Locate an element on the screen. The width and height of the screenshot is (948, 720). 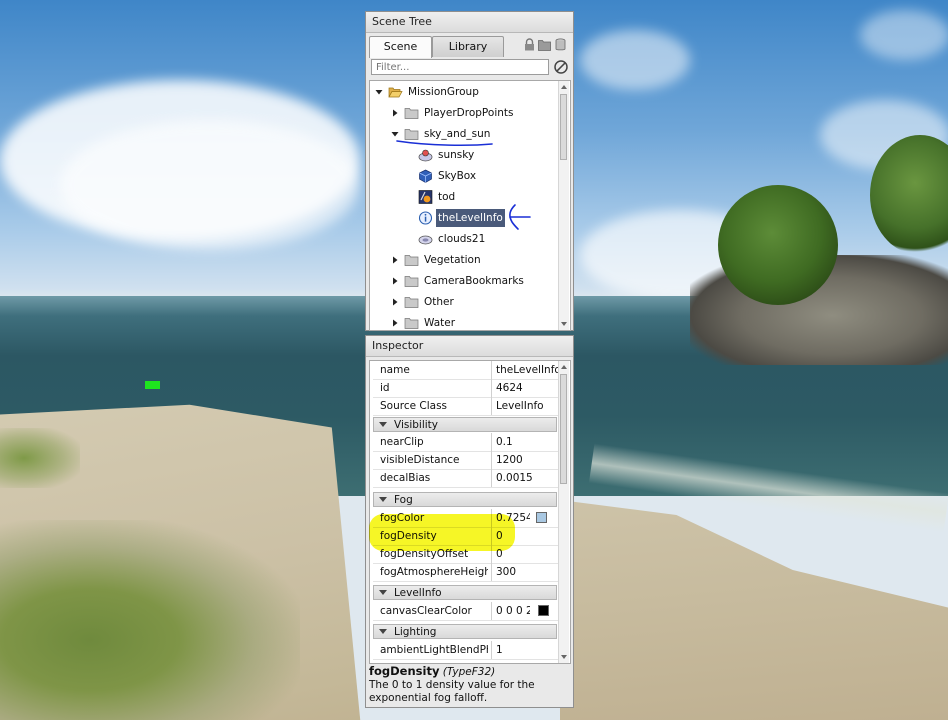
tree-item-label: sunsky is located at coordinates (456, 155).